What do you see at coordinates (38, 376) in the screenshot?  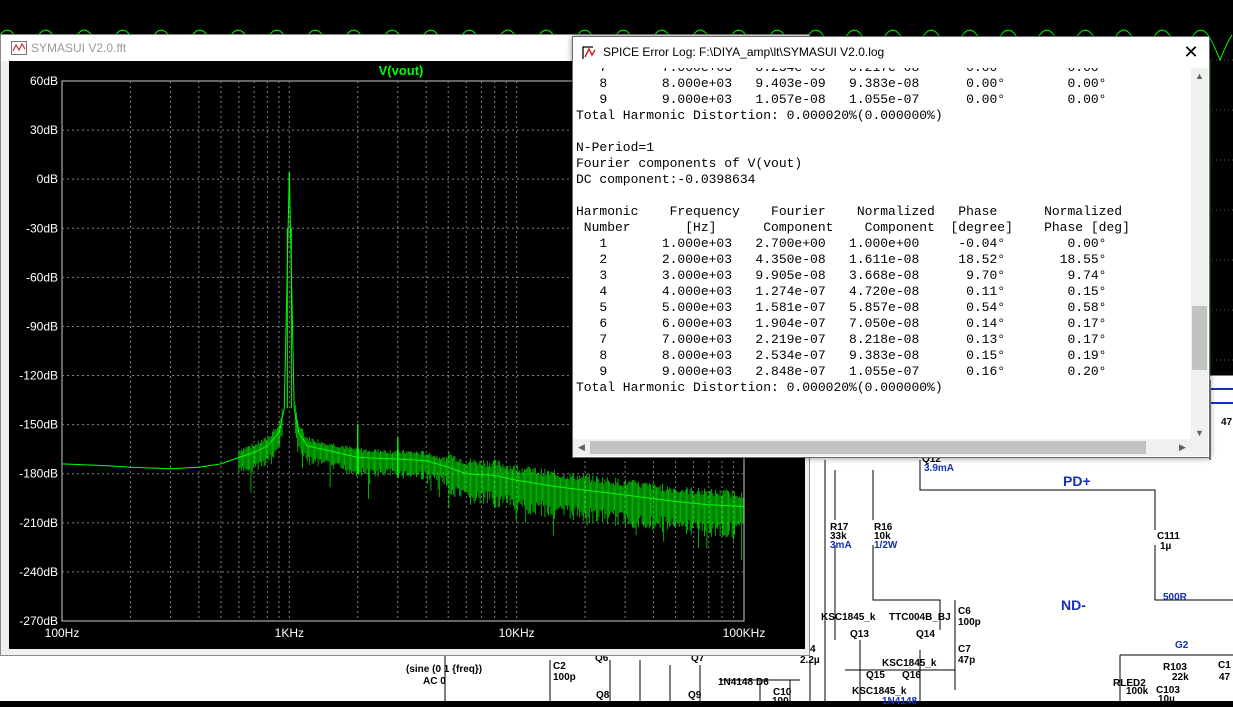 I see `y-tick-label: -120dB` at bounding box center [38, 376].